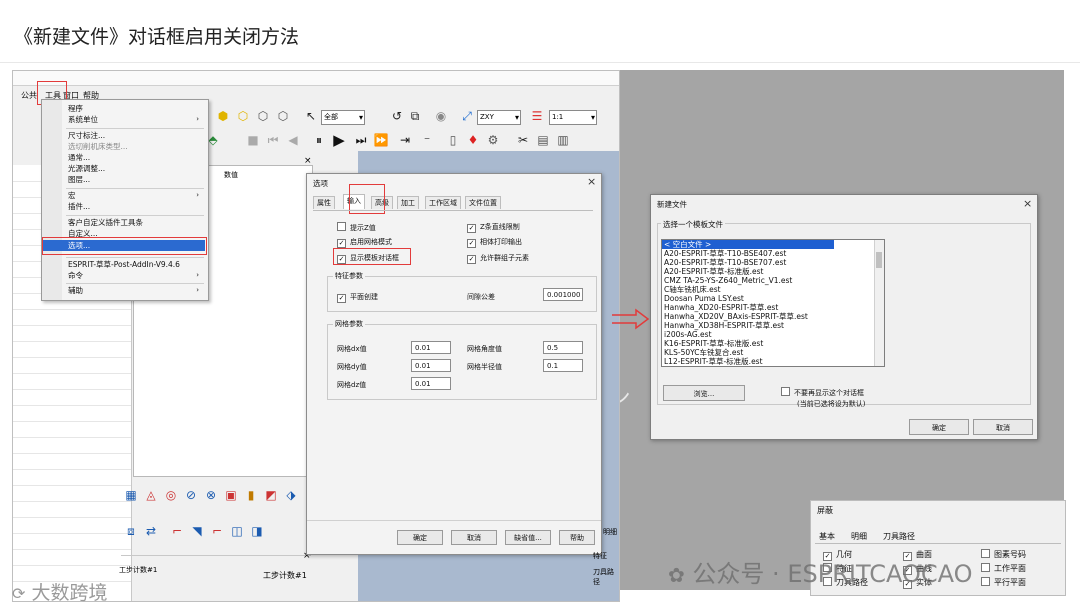  What do you see at coordinates (859, 536) in the screenshot?
I see `tab-detail: 明细` at bounding box center [859, 536].